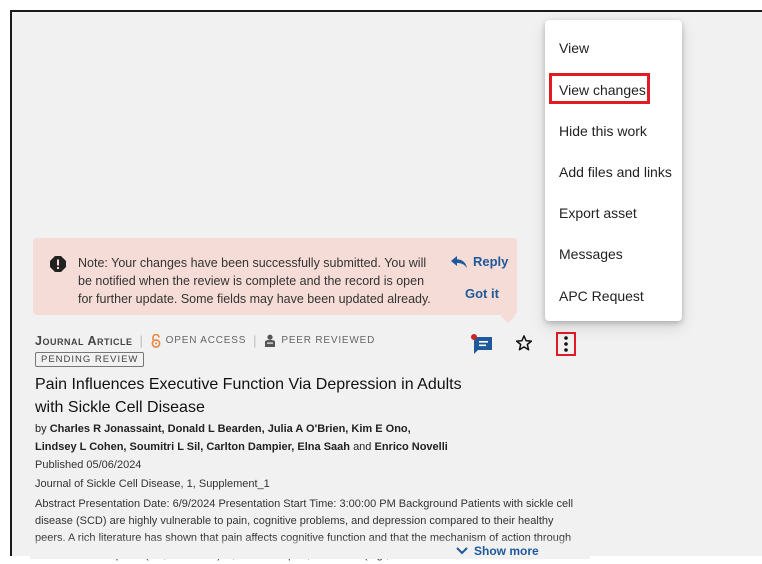 This screenshot has width=762, height=564. I want to click on favorite-button, so click(524, 345).